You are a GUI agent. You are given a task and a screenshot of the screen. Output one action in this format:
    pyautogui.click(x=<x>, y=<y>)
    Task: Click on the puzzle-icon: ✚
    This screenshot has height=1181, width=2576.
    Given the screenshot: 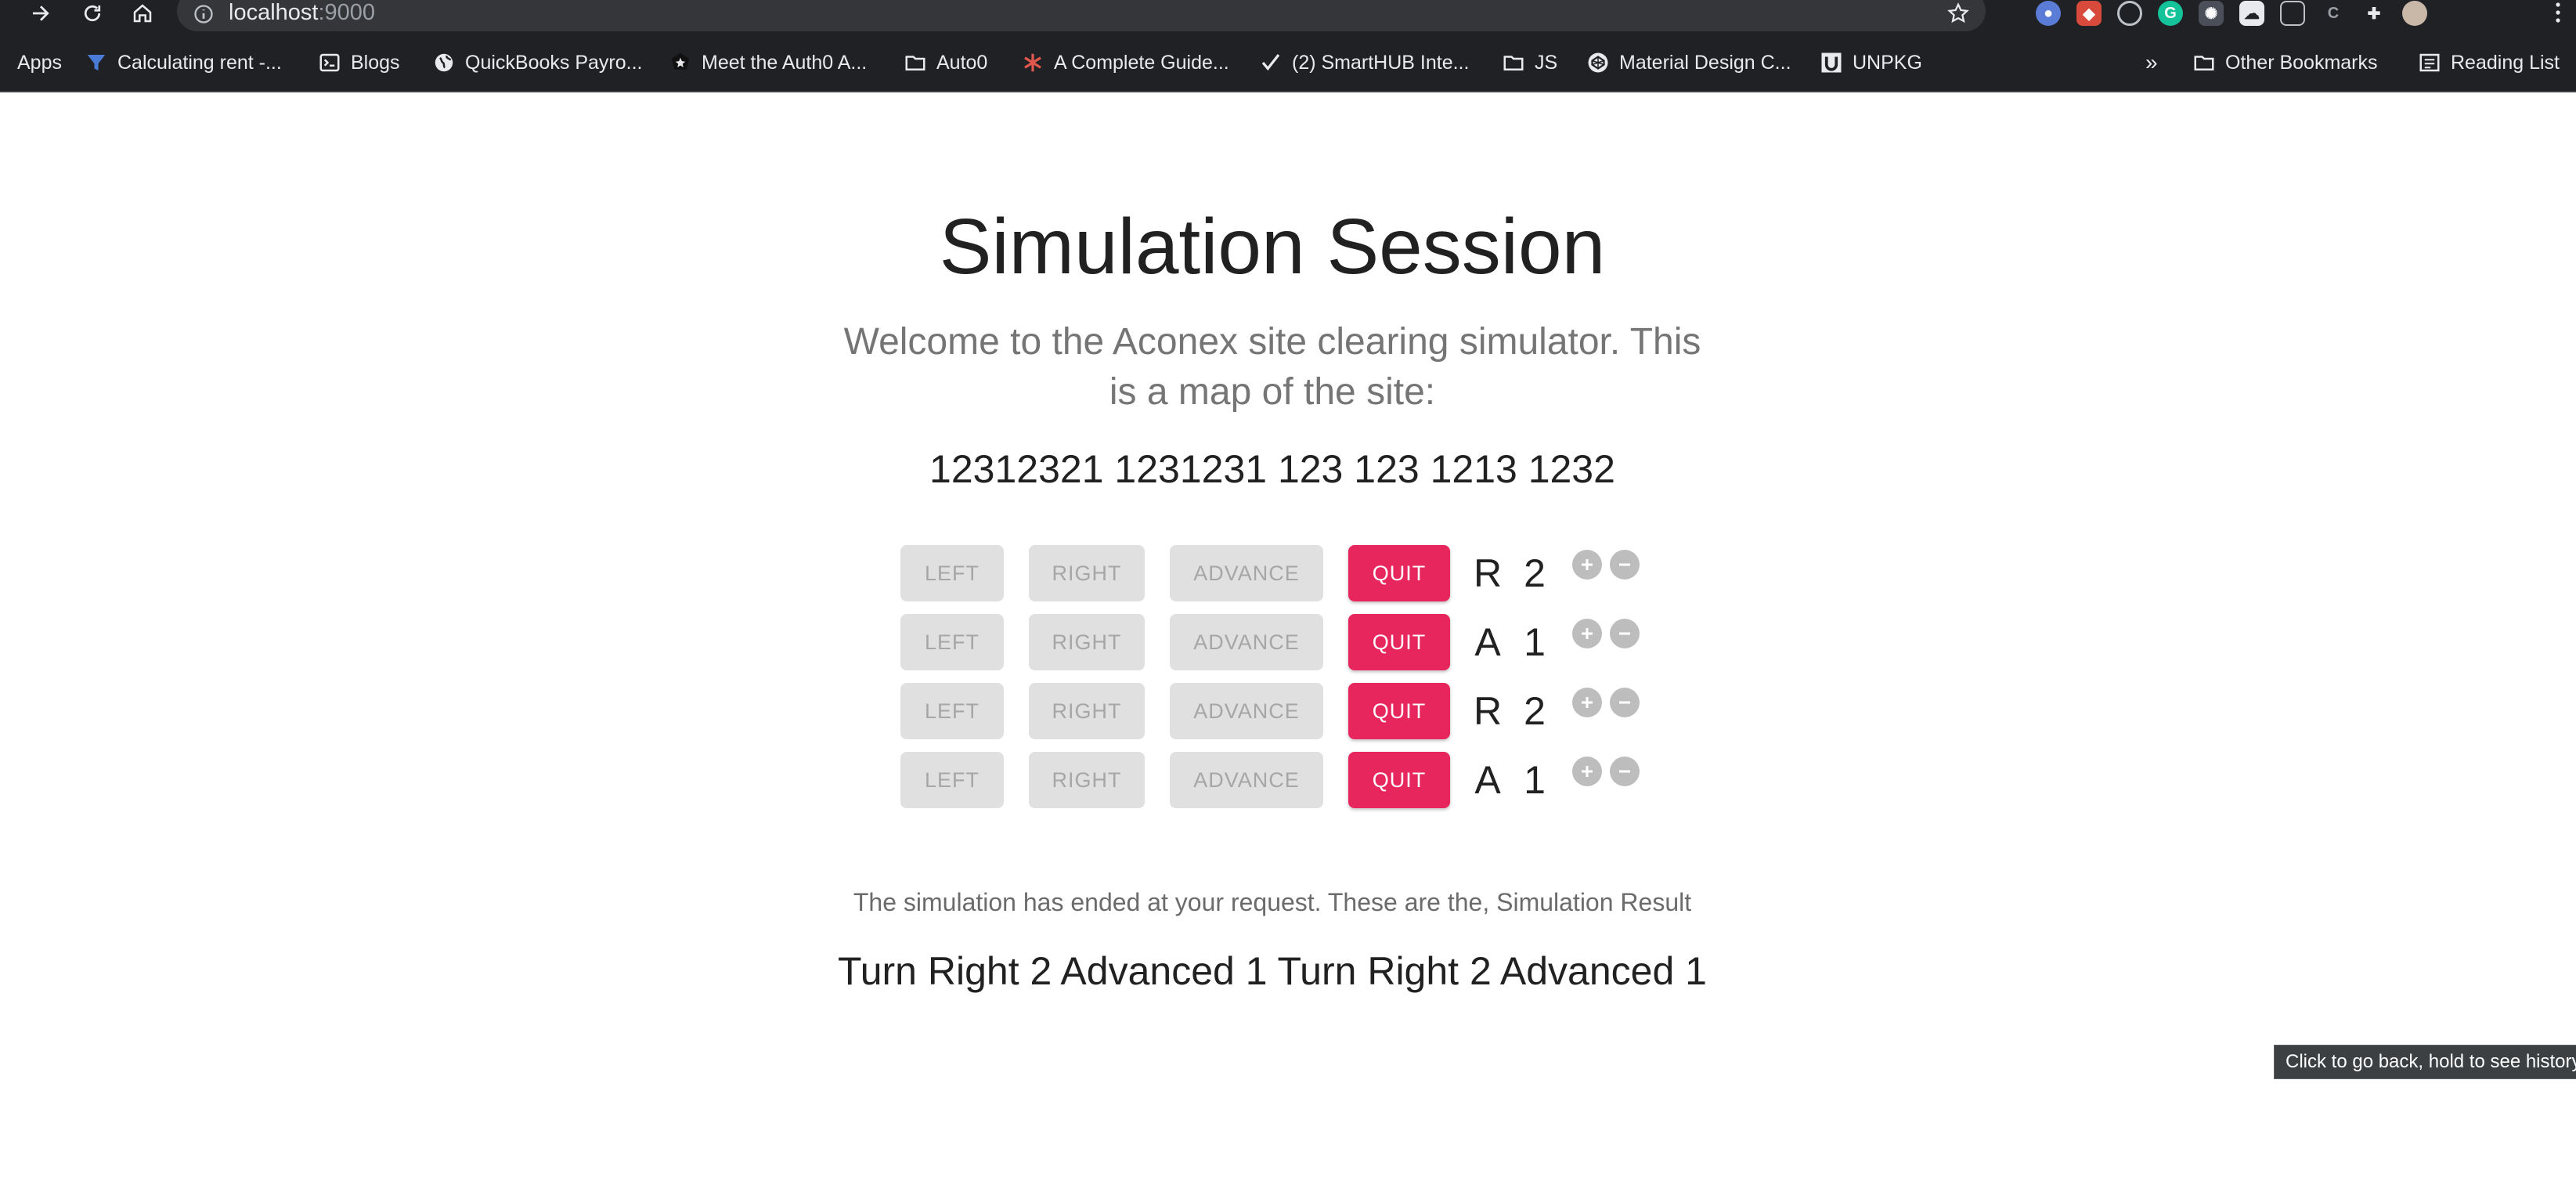 What is the action you would take?
    pyautogui.click(x=2374, y=13)
    